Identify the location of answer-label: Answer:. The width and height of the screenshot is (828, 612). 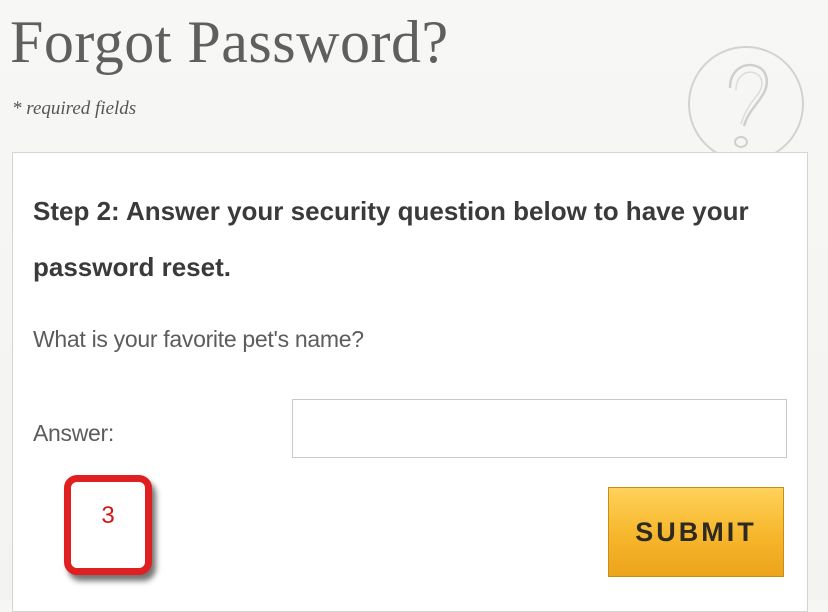
(73, 433).